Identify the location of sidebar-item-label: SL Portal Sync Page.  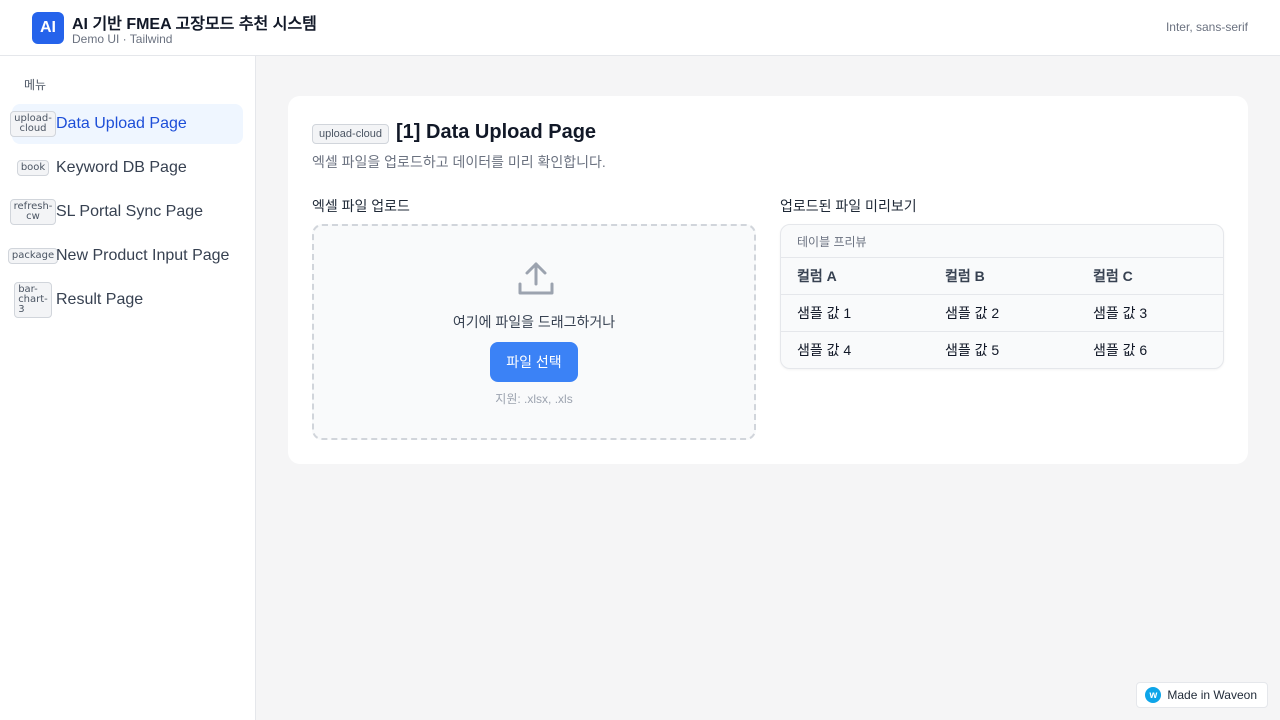
(130, 211).